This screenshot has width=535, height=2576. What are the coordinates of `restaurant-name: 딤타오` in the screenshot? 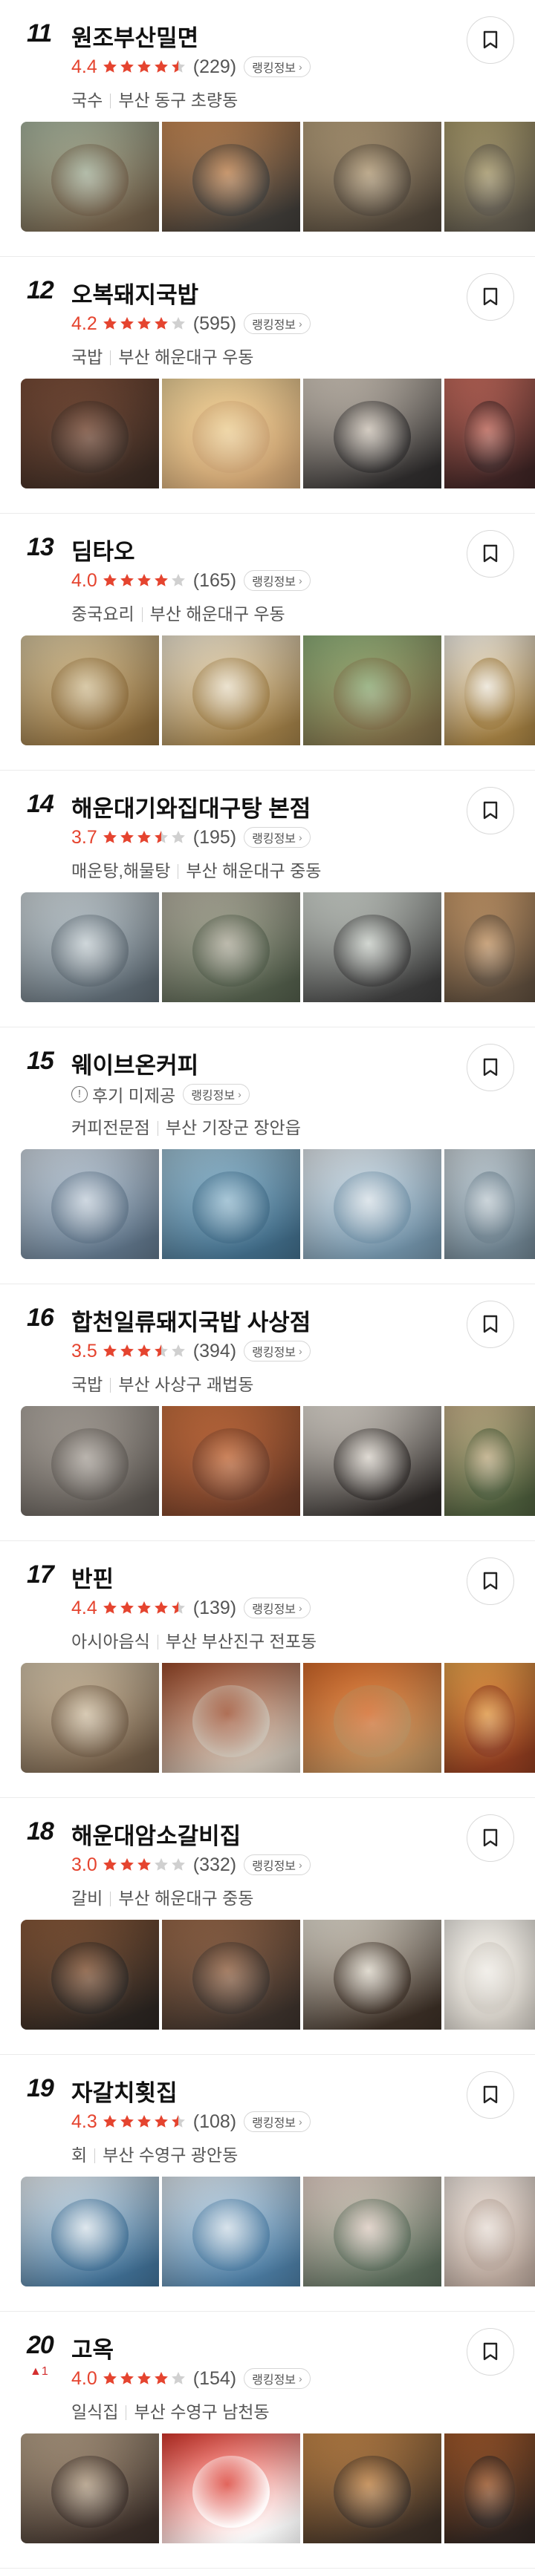 It's located at (103, 549).